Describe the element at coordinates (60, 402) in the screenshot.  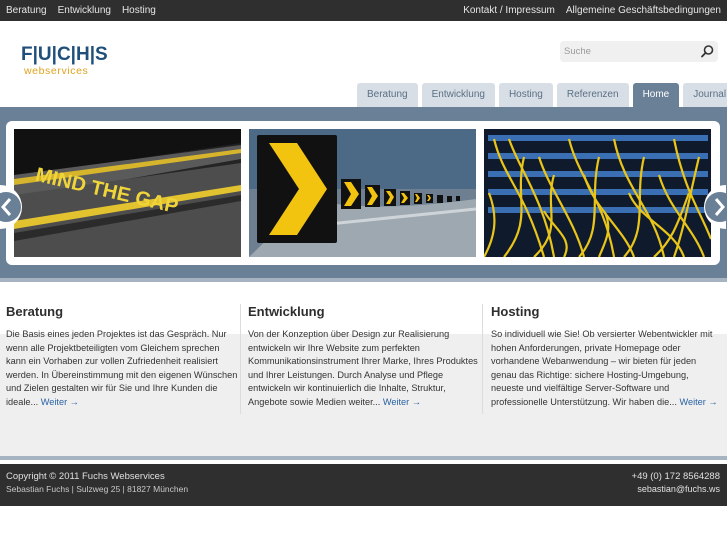
I see `read-more-beratung-link: Weiter →` at that location.